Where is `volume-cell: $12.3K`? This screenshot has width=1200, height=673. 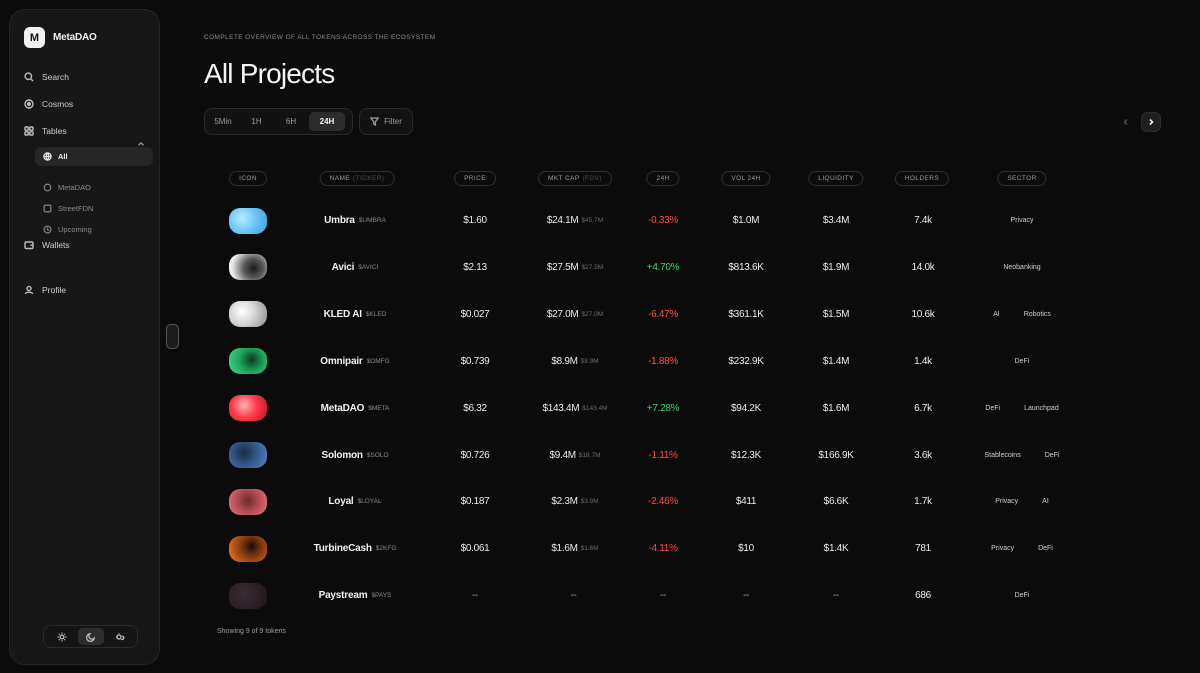 volume-cell: $12.3K is located at coordinates (746, 455).